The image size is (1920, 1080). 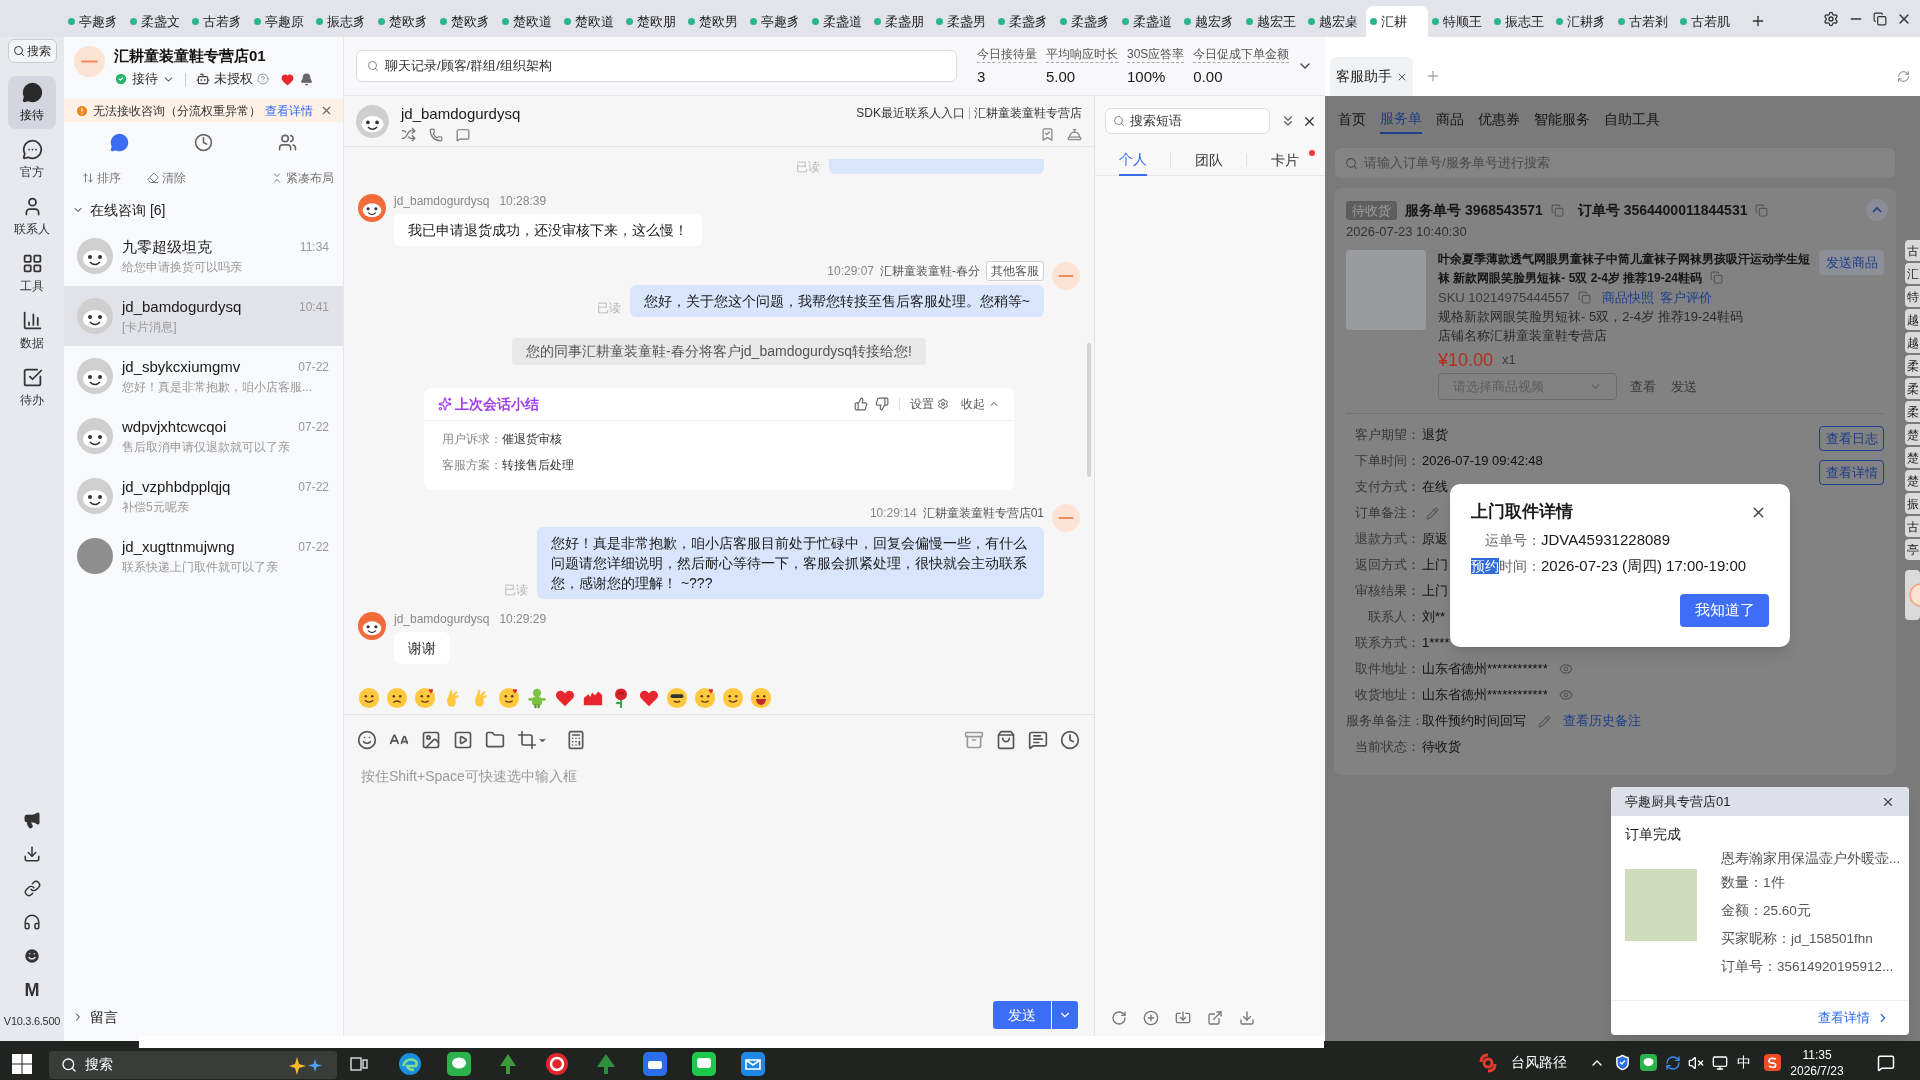 What do you see at coordinates (1539, 1062) in the screenshot?
I see `weather-label: 台风路径` at bounding box center [1539, 1062].